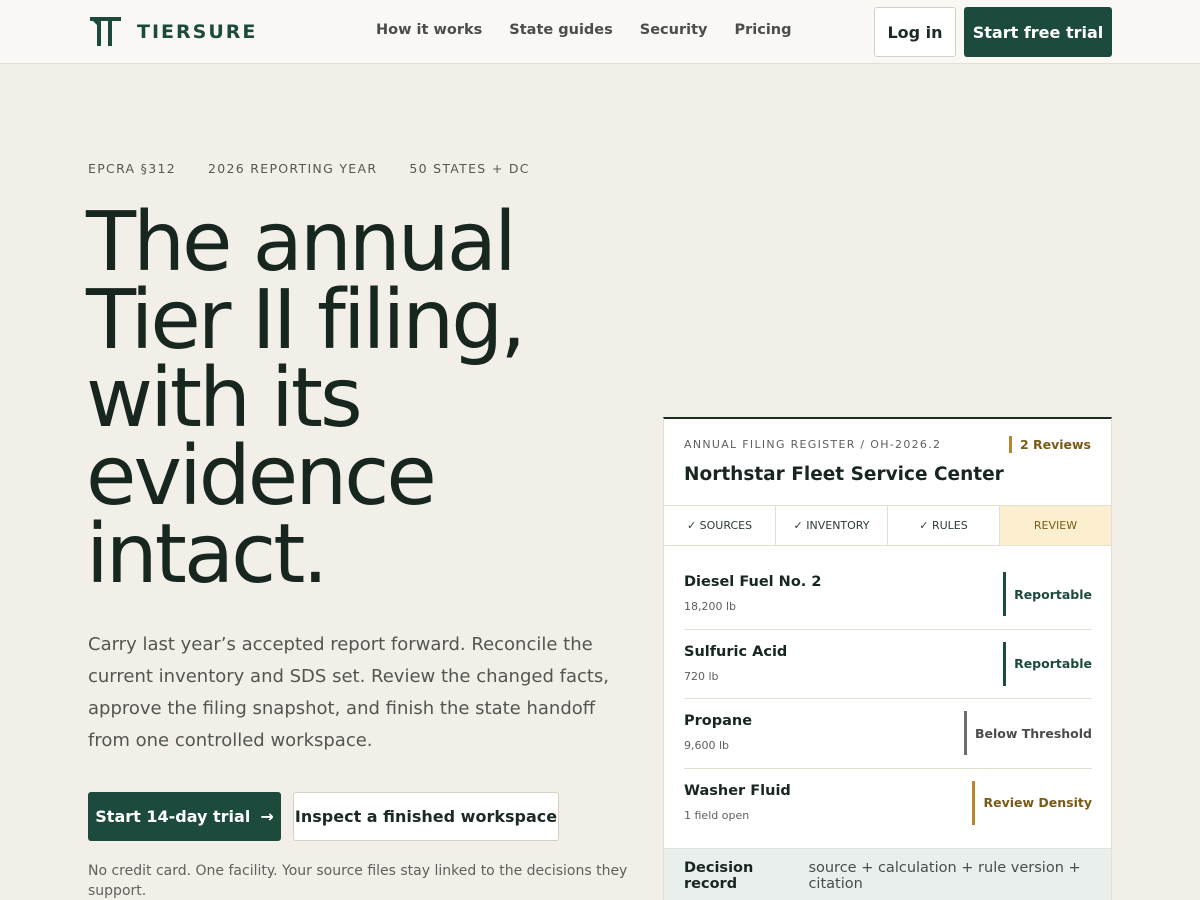 The width and height of the screenshot is (1200, 900). Describe the element at coordinates (701, 676) in the screenshot. I see `chemical-quantity: 720 lb` at that location.